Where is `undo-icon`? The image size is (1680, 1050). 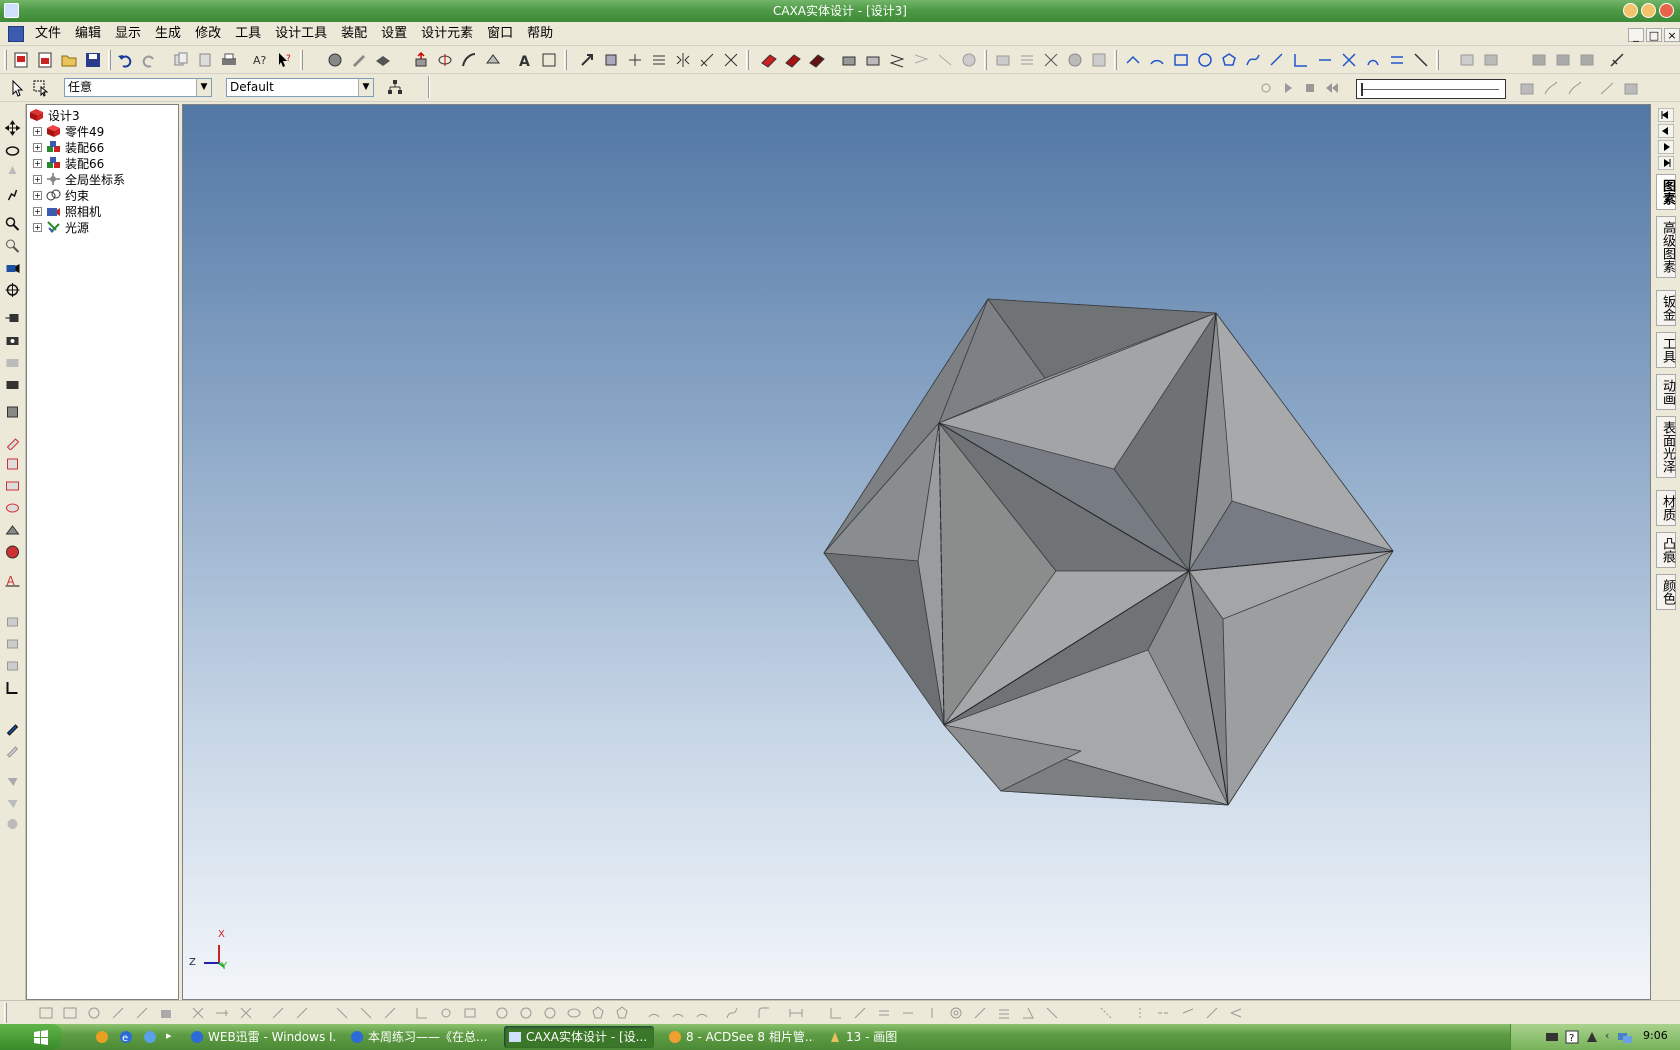 undo-icon is located at coordinates (125, 60).